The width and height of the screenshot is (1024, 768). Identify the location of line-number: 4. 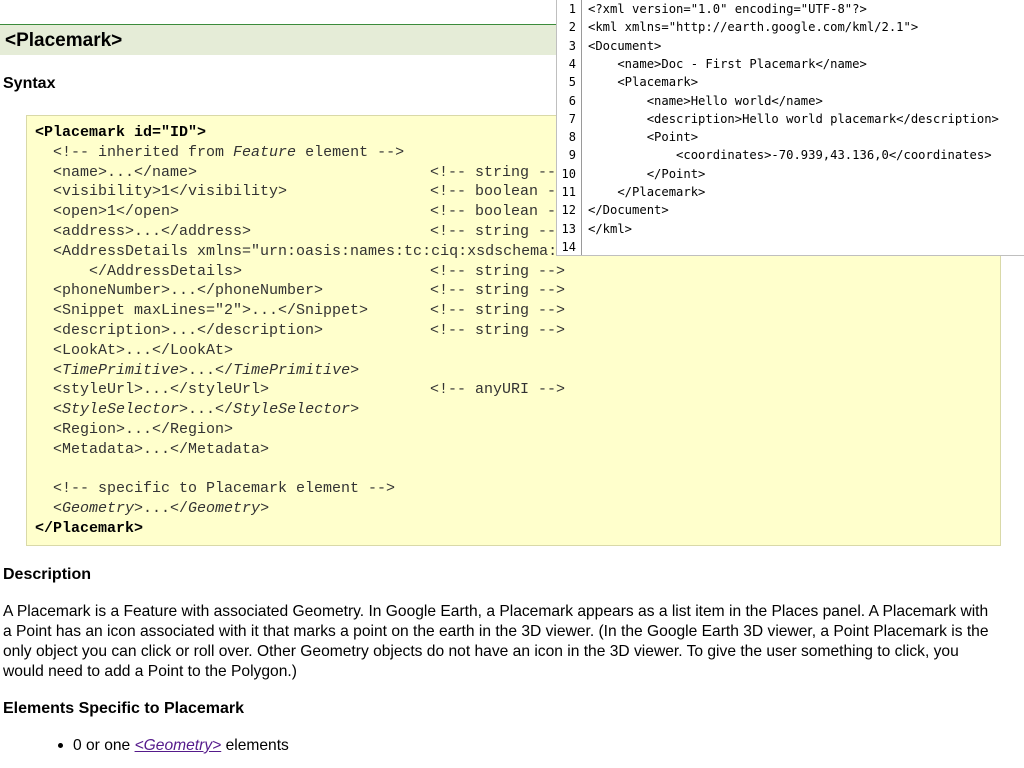
(572, 63).